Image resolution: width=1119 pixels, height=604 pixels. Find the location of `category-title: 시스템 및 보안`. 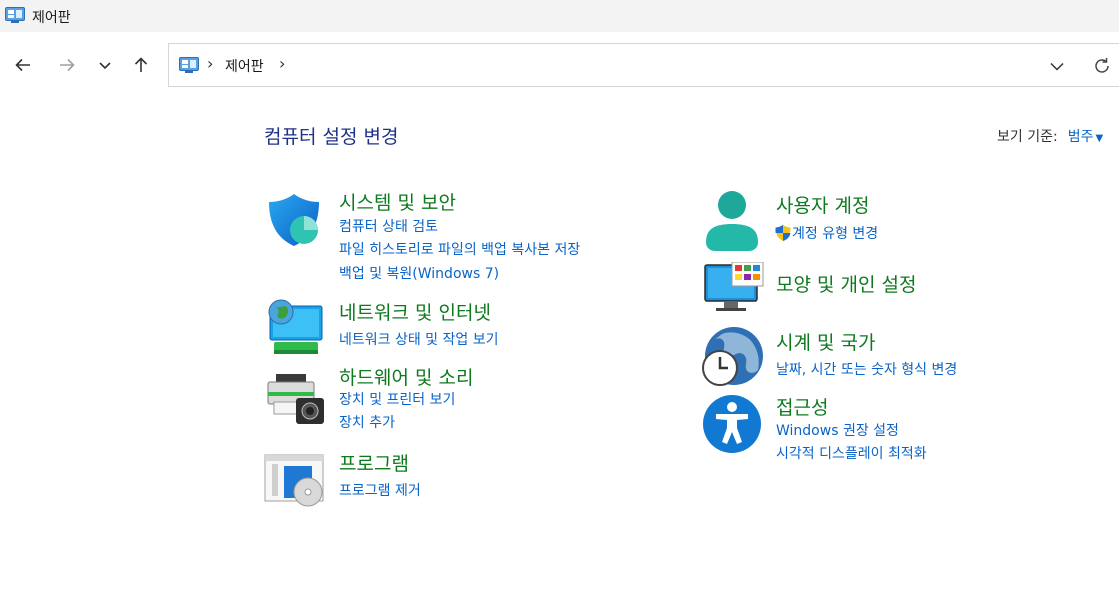

category-title: 시스템 및 보안 is located at coordinates (397, 201).